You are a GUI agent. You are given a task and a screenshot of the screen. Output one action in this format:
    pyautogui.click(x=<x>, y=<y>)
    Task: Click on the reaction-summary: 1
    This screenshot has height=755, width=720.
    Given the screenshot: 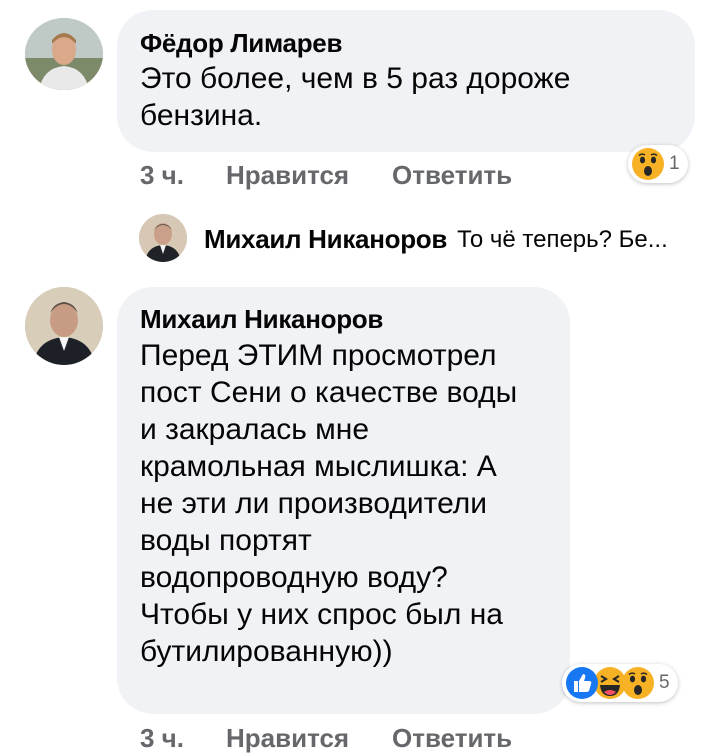 What is the action you would take?
    pyautogui.click(x=658, y=164)
    